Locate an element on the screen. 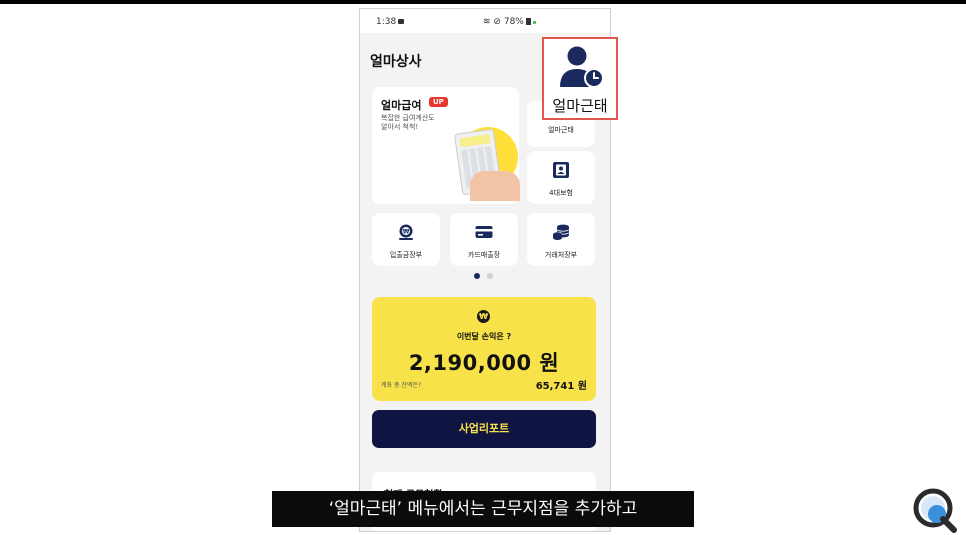  menu-cash-ledger-label: 입출금장부 is located at coordinates (406, 255).